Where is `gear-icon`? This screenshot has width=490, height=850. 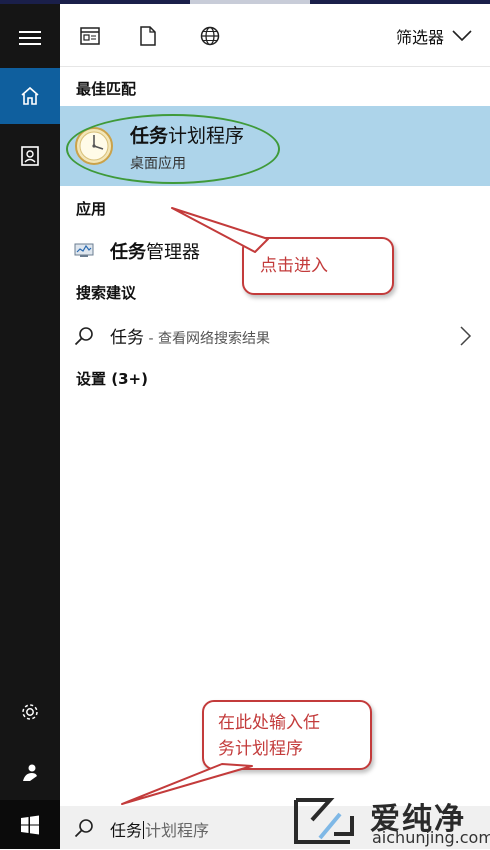
gear-icon is located at coordinates (30, 712).